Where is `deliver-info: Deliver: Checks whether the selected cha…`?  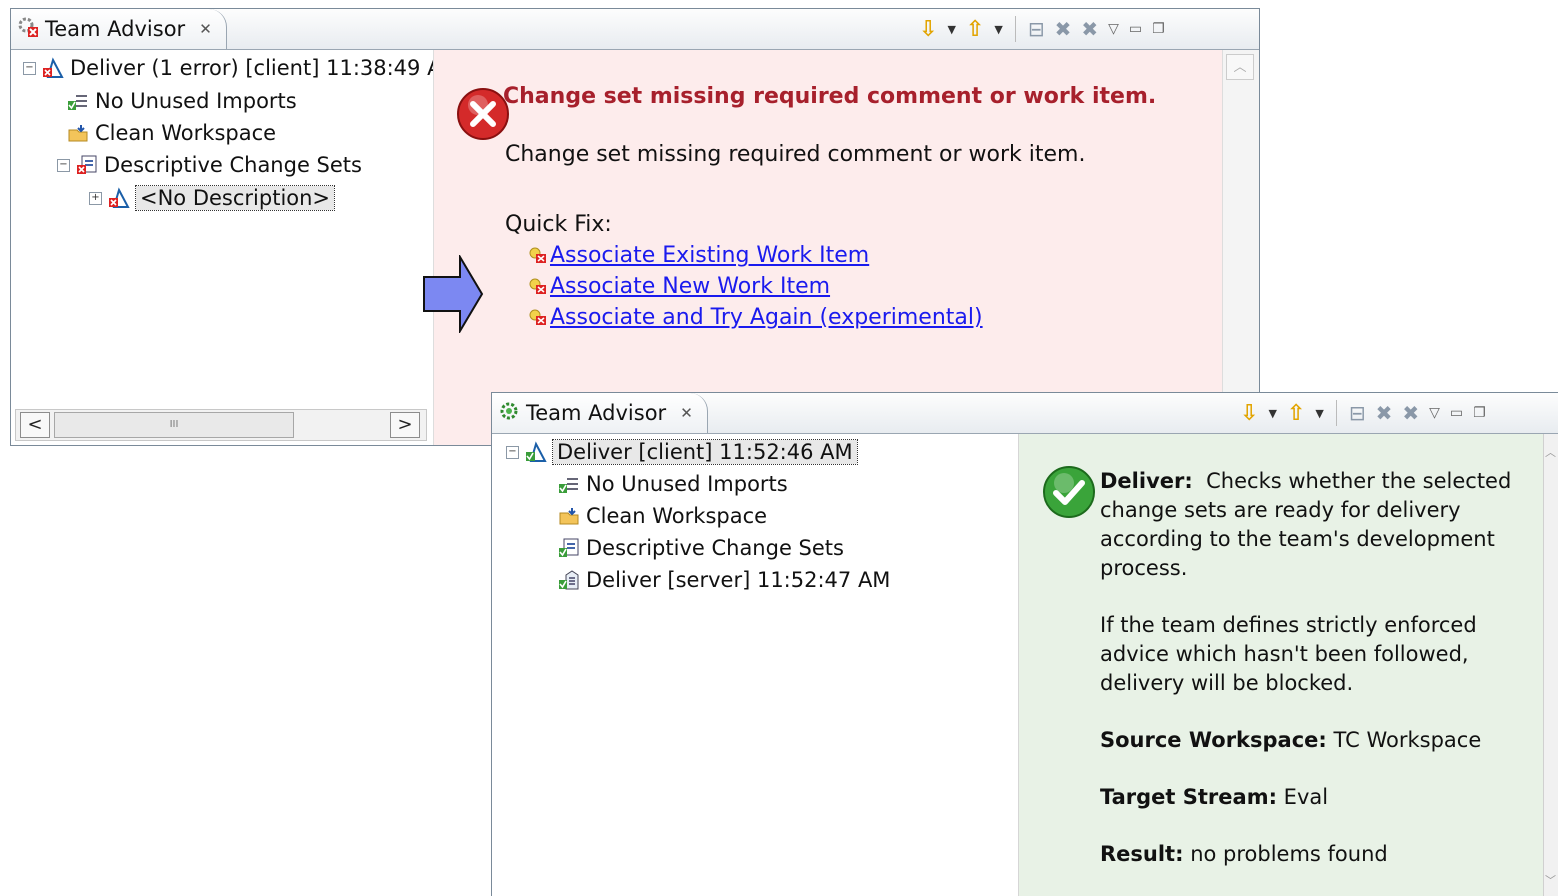 deliver-info: Deliver: Checks whether the selected cha… is located at coordinates (1310, 681).